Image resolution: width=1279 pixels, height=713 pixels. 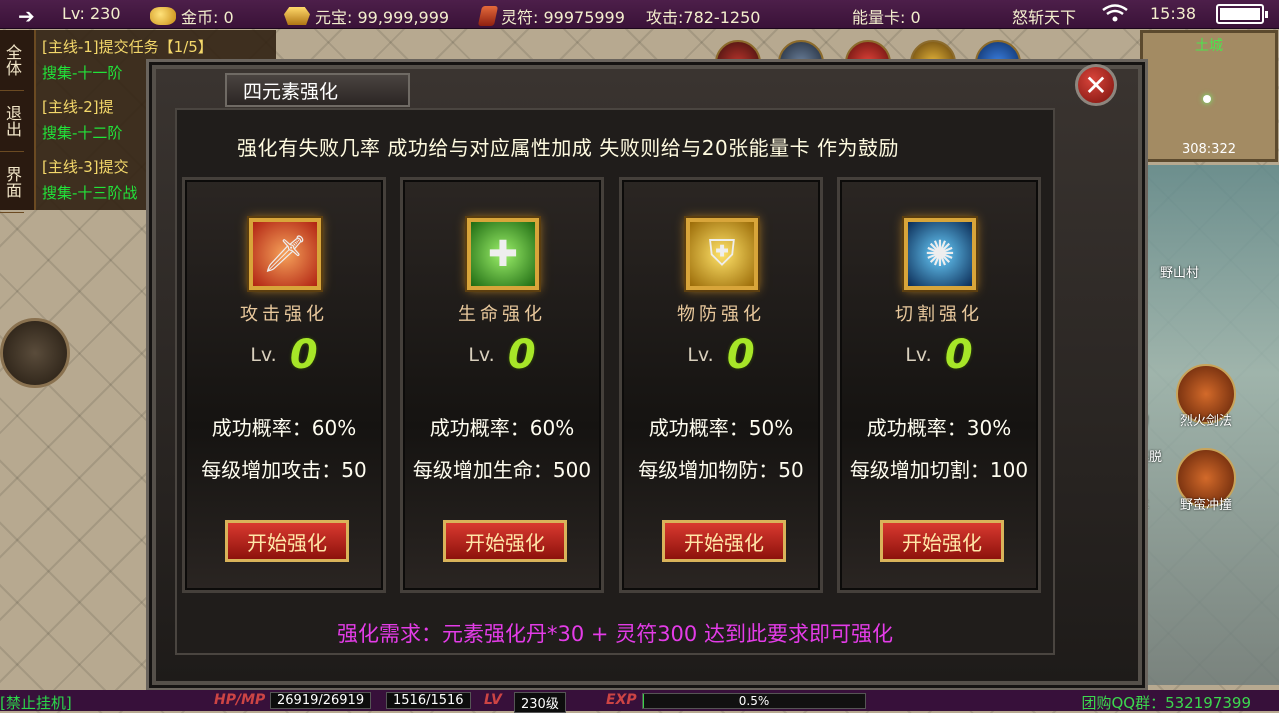 I want to click on notice-text: 强化有失败几率 成功给与对应属性加成 失败则给与20张能量卡 作为鼓励, so click(x=568, y=148).